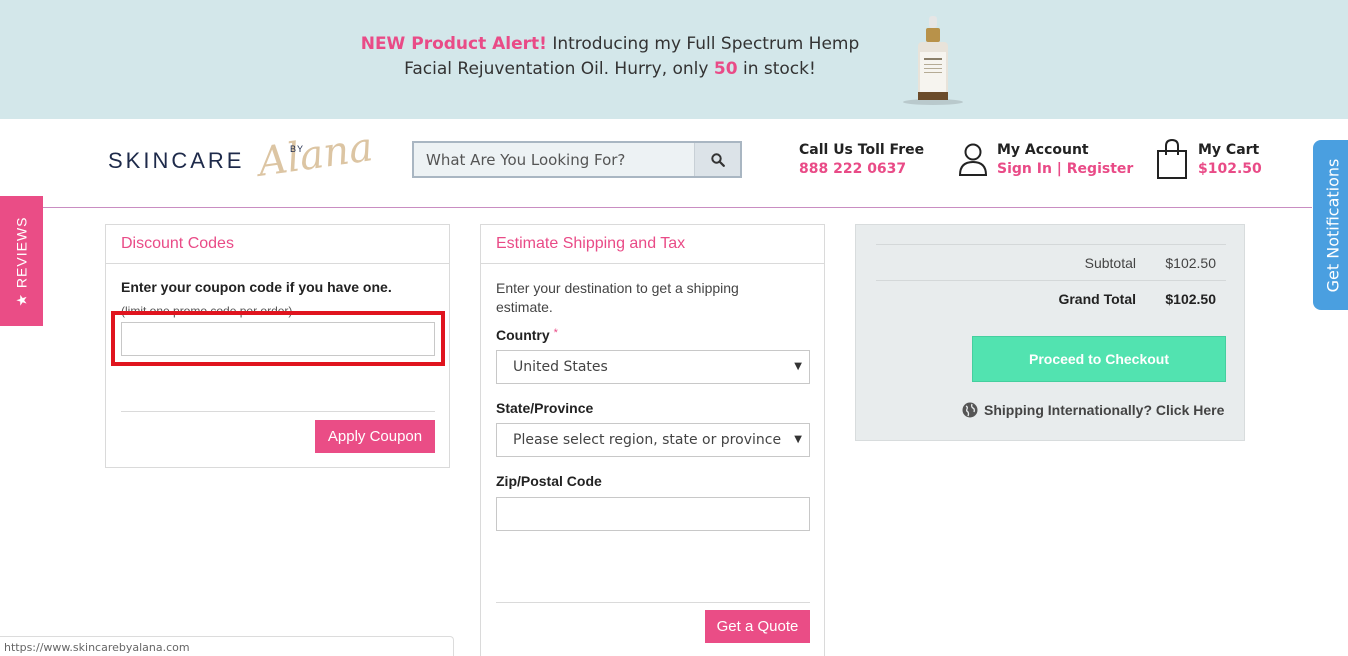  What do you see at coordinates (560, 367) in the screenshot?
I see `country-value: United States` at bounding box center [560, 367].